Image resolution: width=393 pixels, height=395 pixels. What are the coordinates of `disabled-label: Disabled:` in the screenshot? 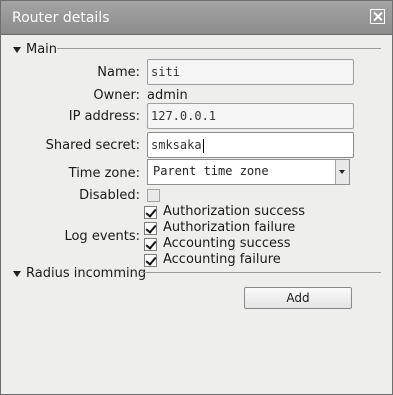 It's located at (109, 195).